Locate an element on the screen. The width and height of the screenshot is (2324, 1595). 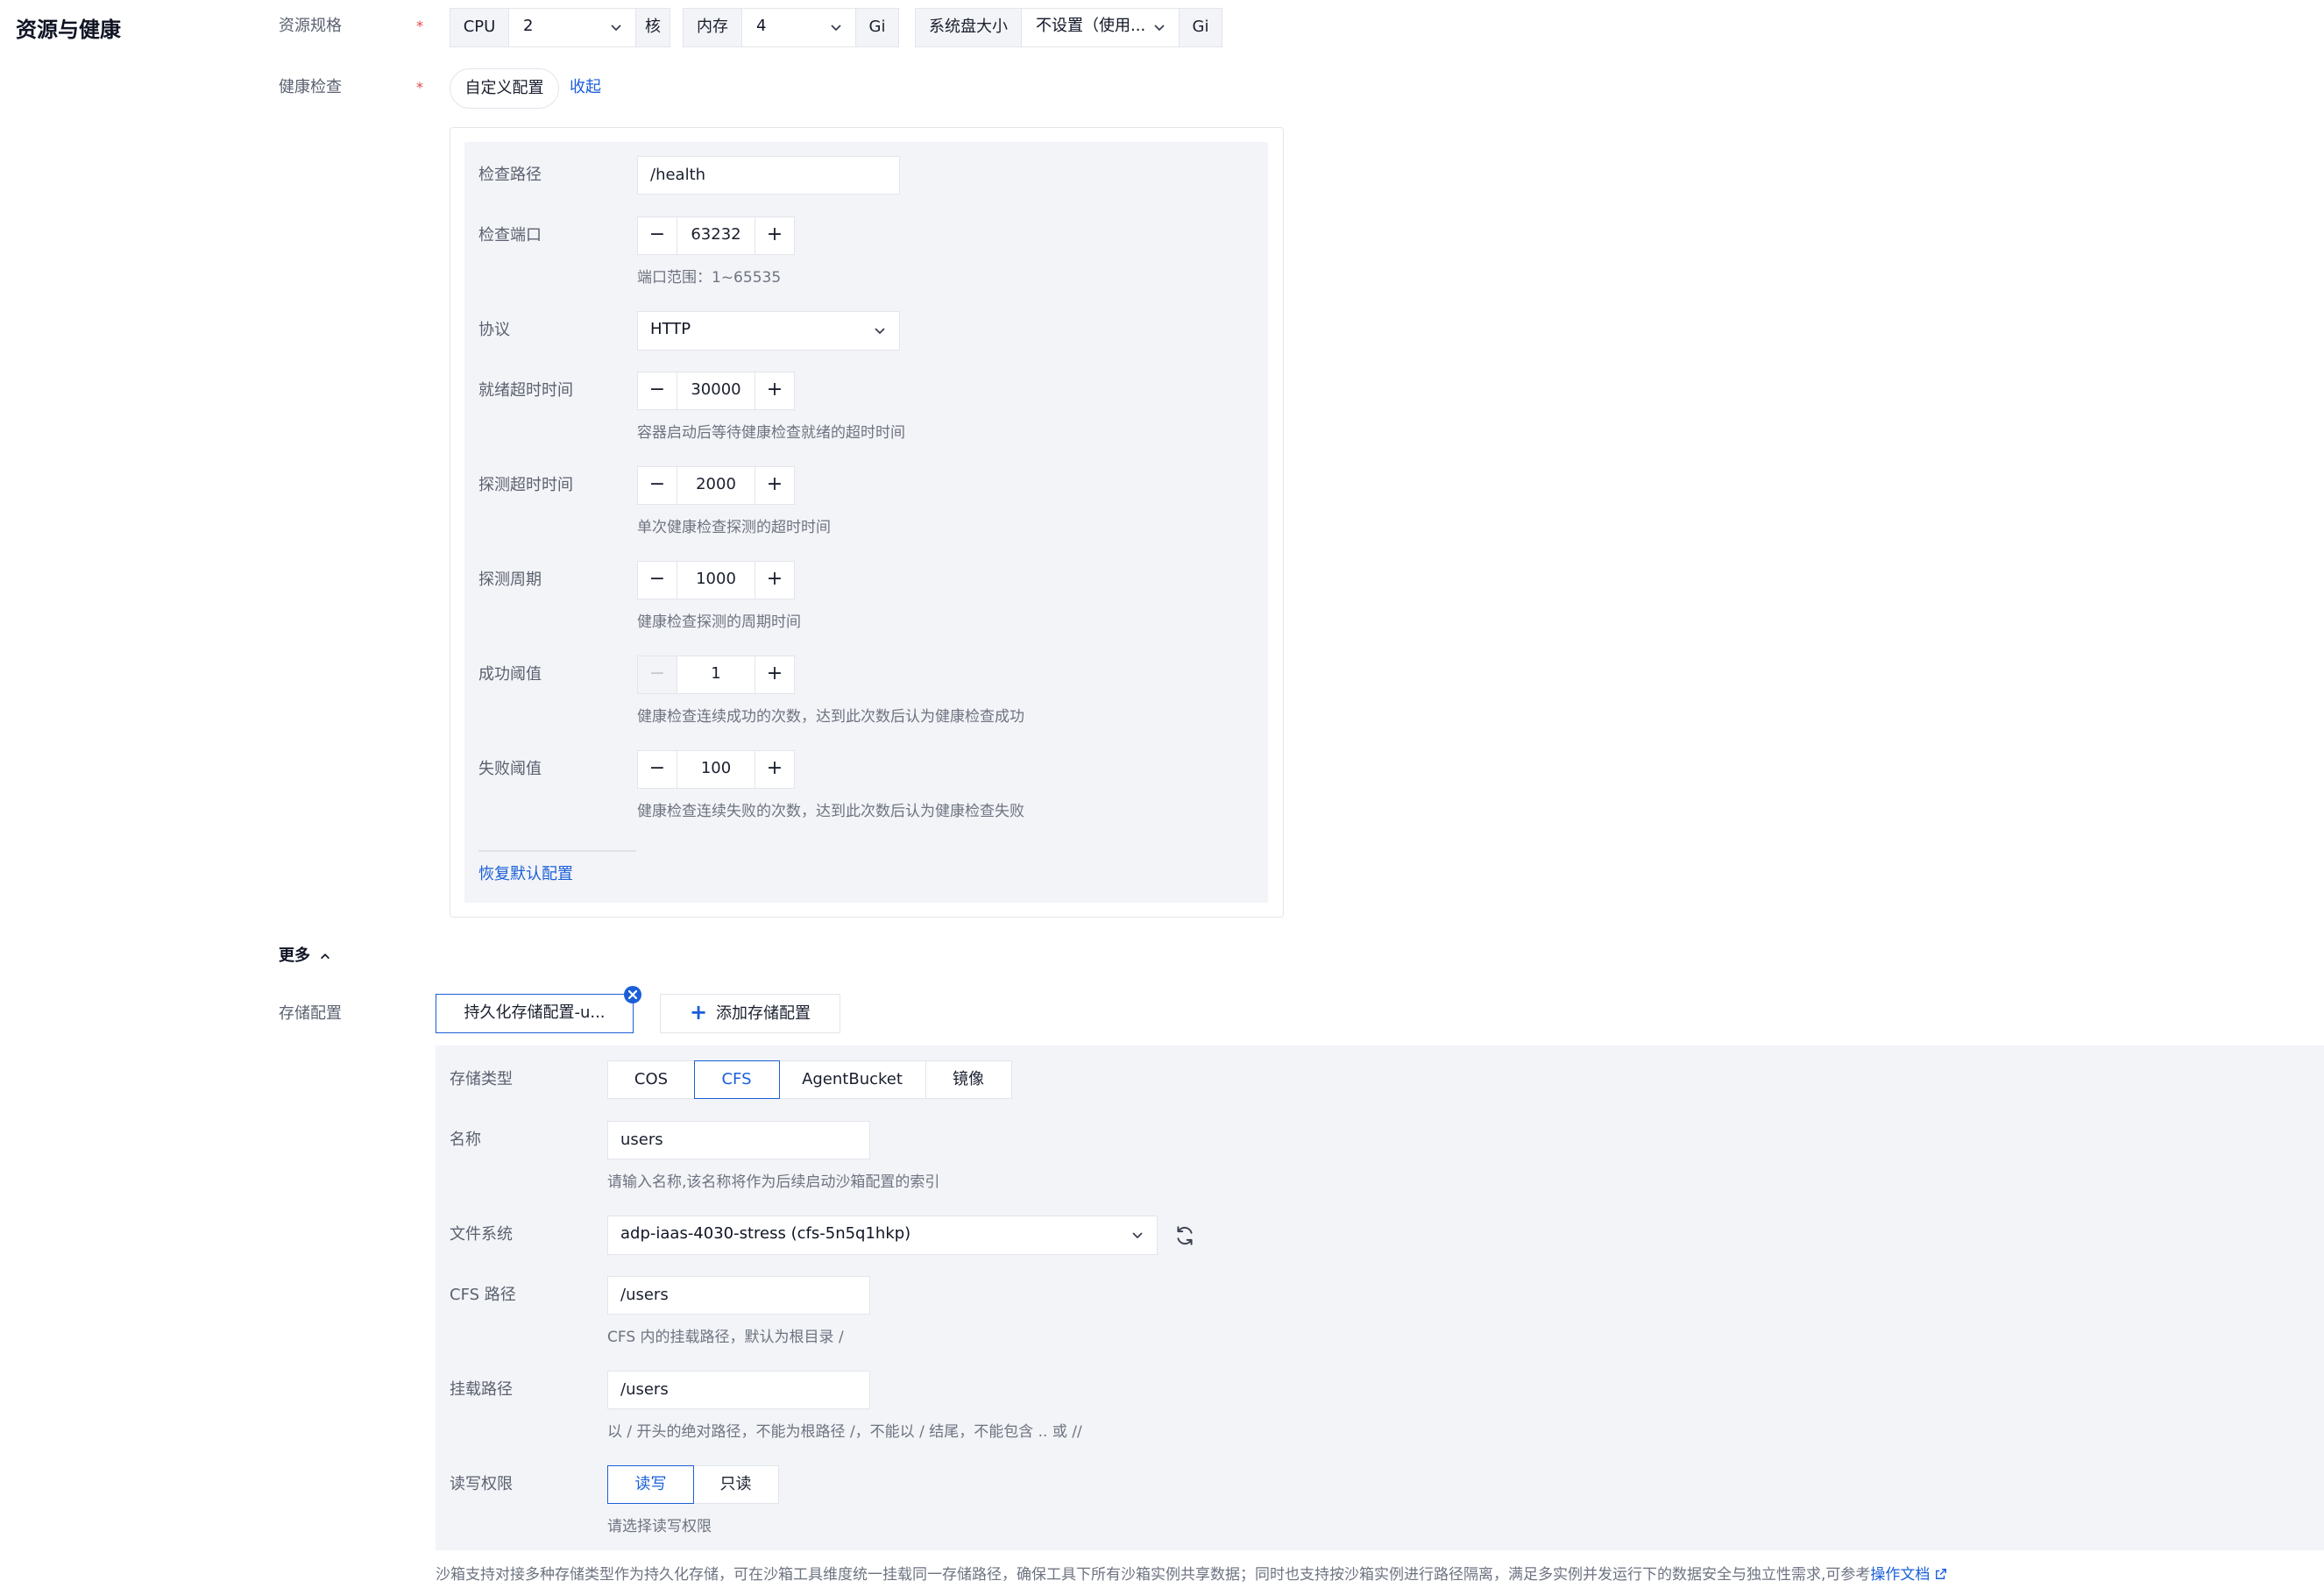
failure-threshold-stepper: − 100 + is located at coordinates (716, 769).